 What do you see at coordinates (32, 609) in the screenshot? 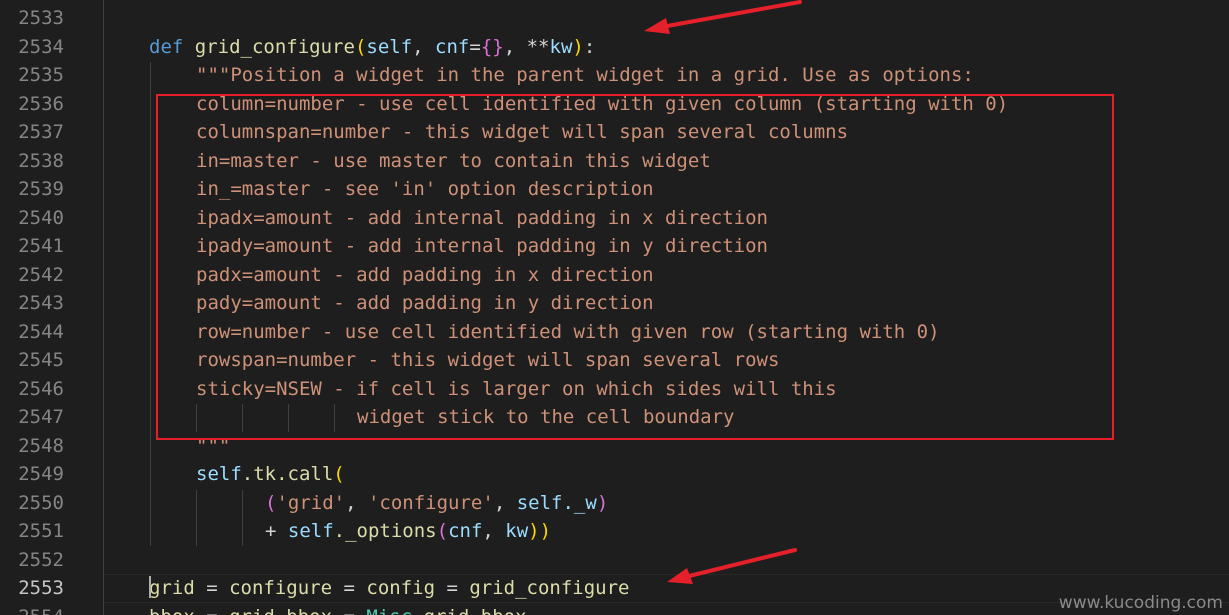
I see `line-number: 2554` at bounding box center [32, 609].